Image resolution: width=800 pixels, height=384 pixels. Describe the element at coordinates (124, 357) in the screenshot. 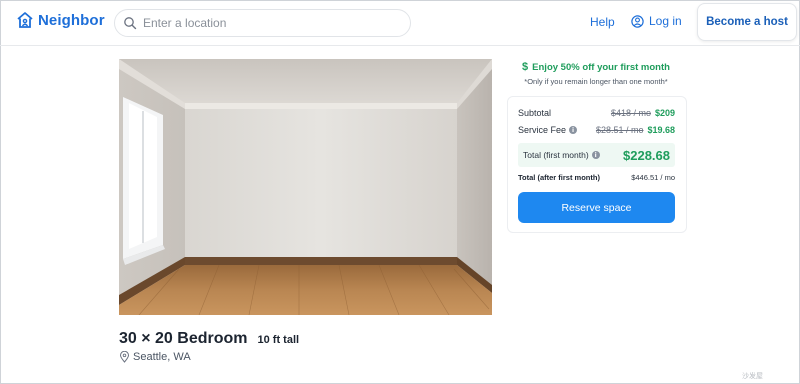

I see `location-pin-icon` at that location.